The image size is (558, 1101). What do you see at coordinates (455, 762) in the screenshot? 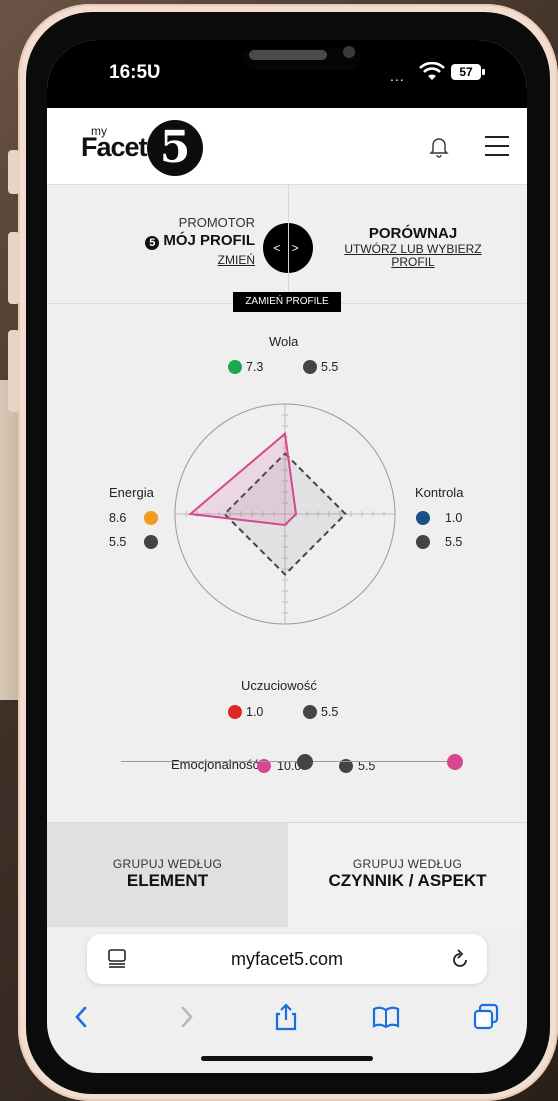
I see `emocjonalnosc-slider-primary-knob` at bounding box center [455, 762].